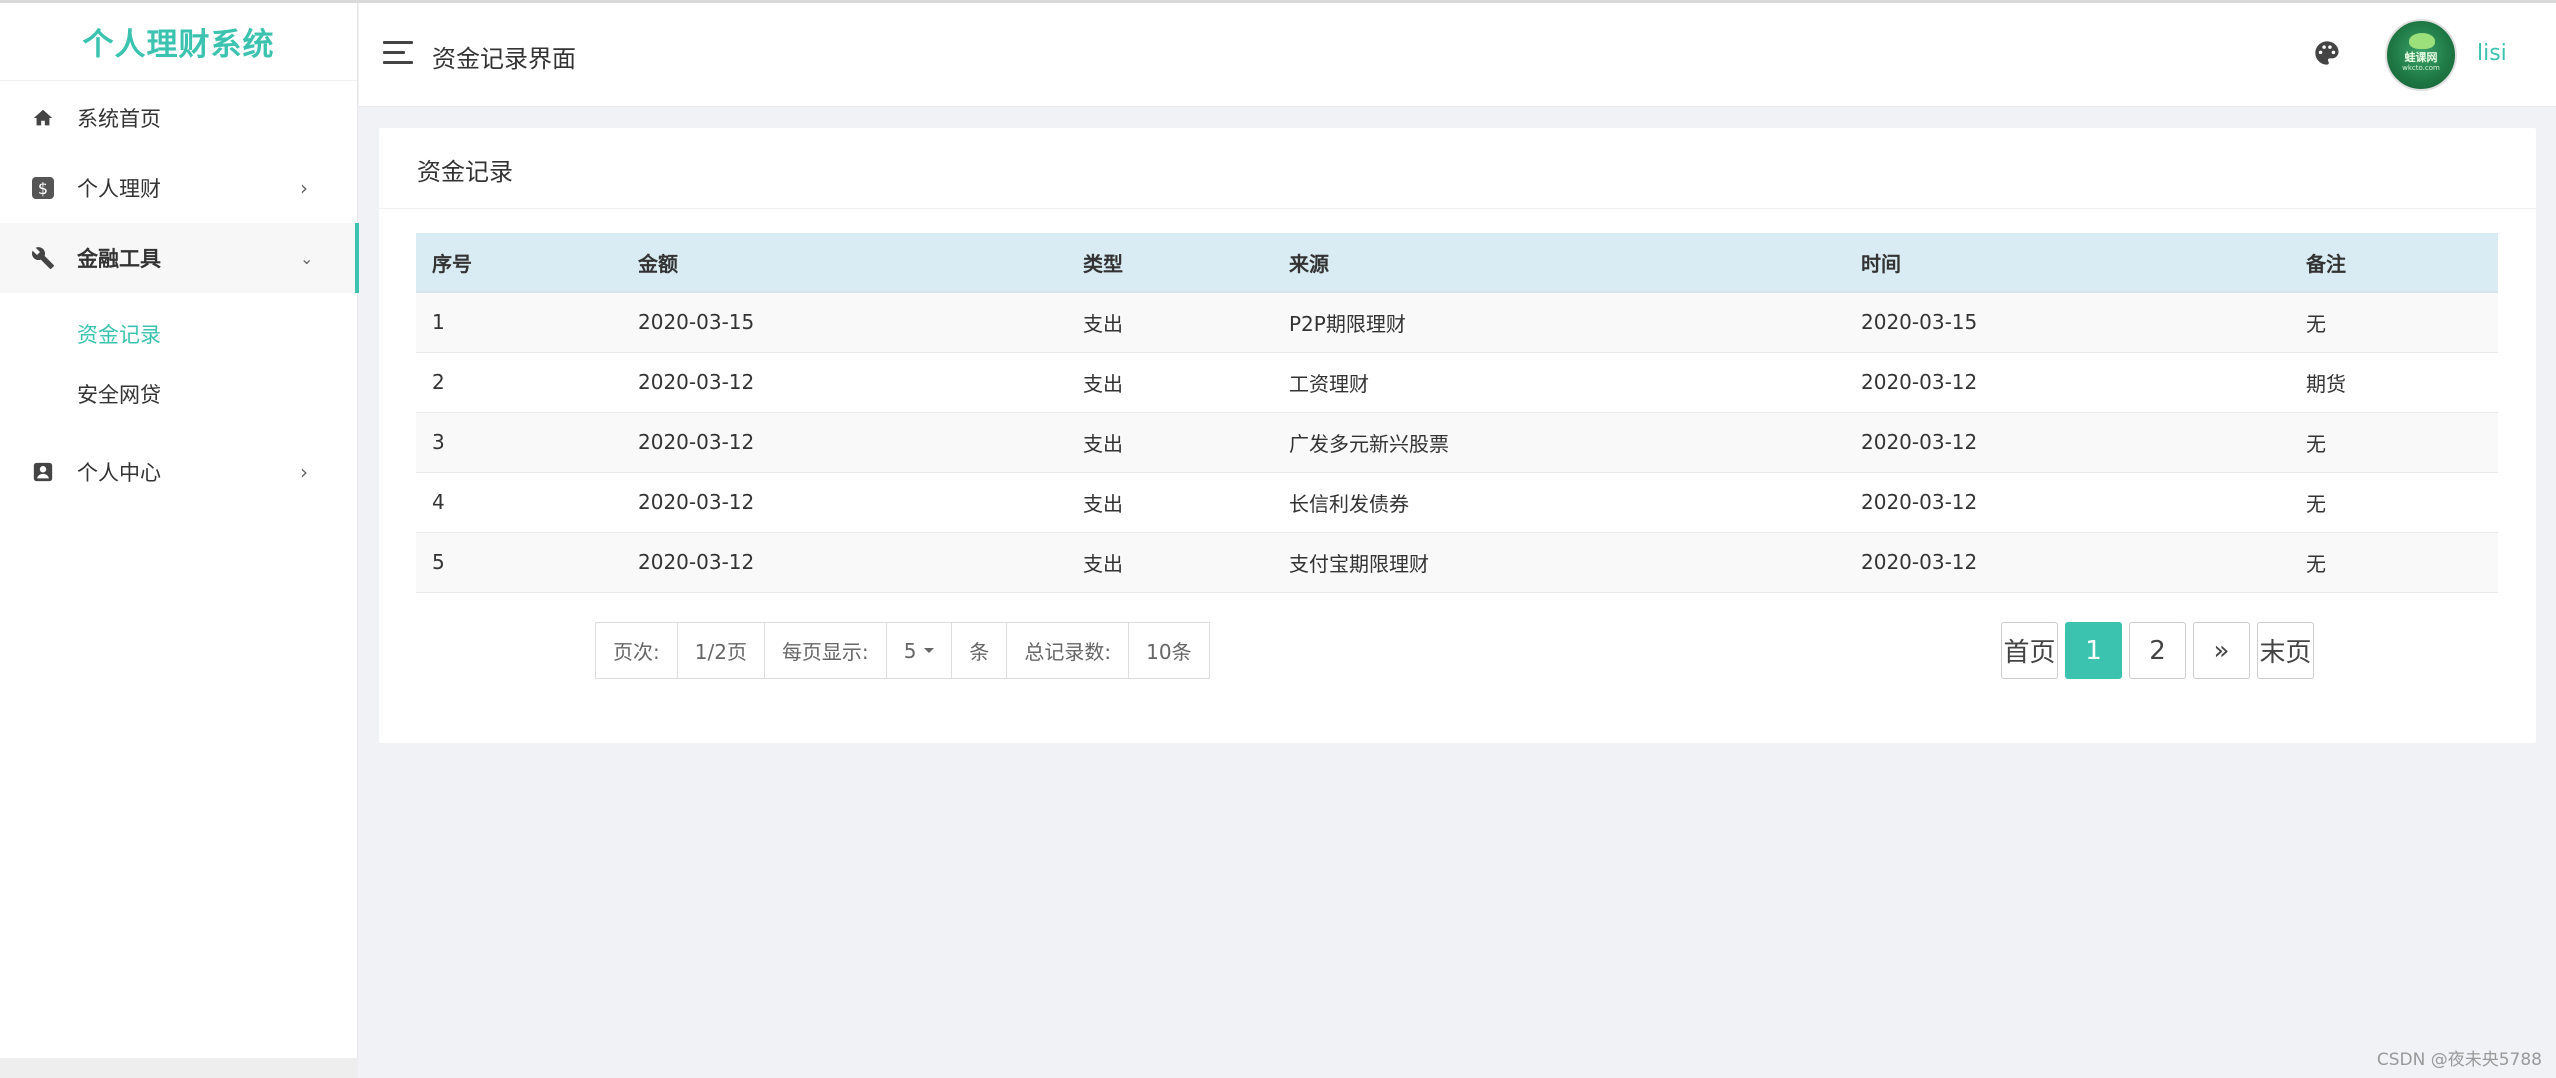  Describe the element at coordinates (721, 650) in the screenshot. I see `page-value: 1/2页` at that location.